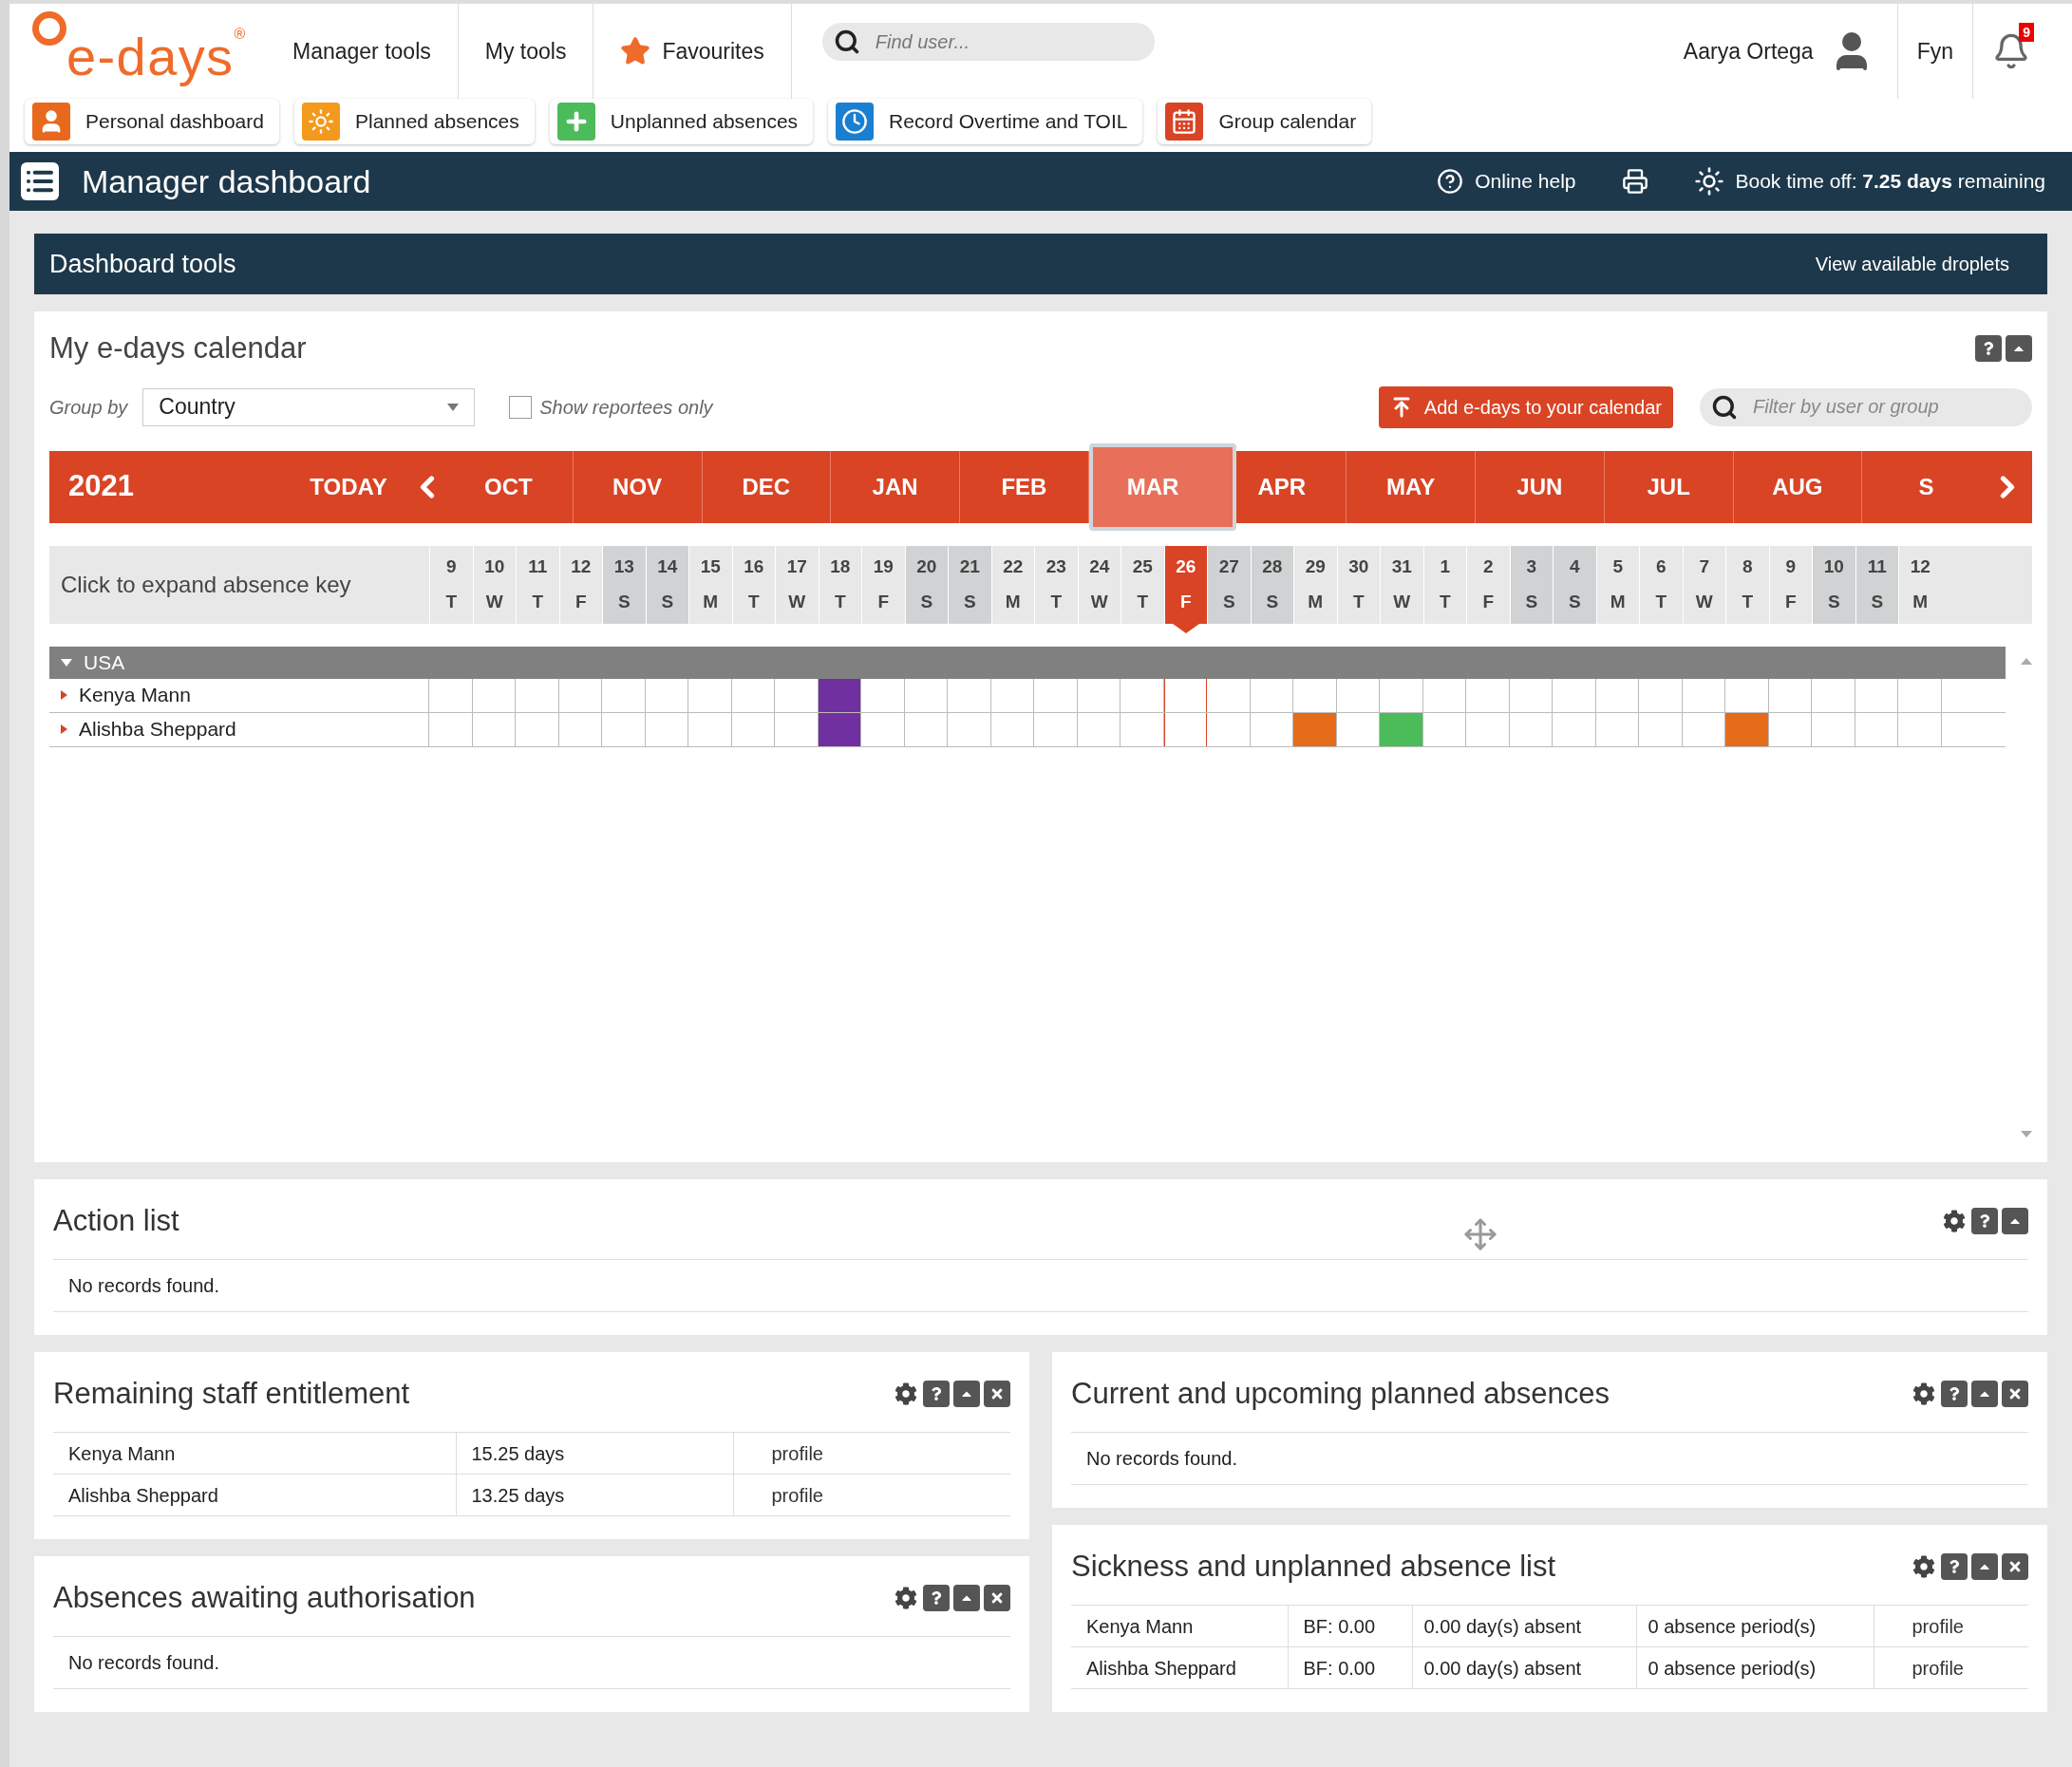 The height and width of the screenshot is (1767, 2072). What do you see at coordinates (1265, 121) in the screenshot?
I see `shortcut-button: Group calendar` at bounding box center [1265, 121].